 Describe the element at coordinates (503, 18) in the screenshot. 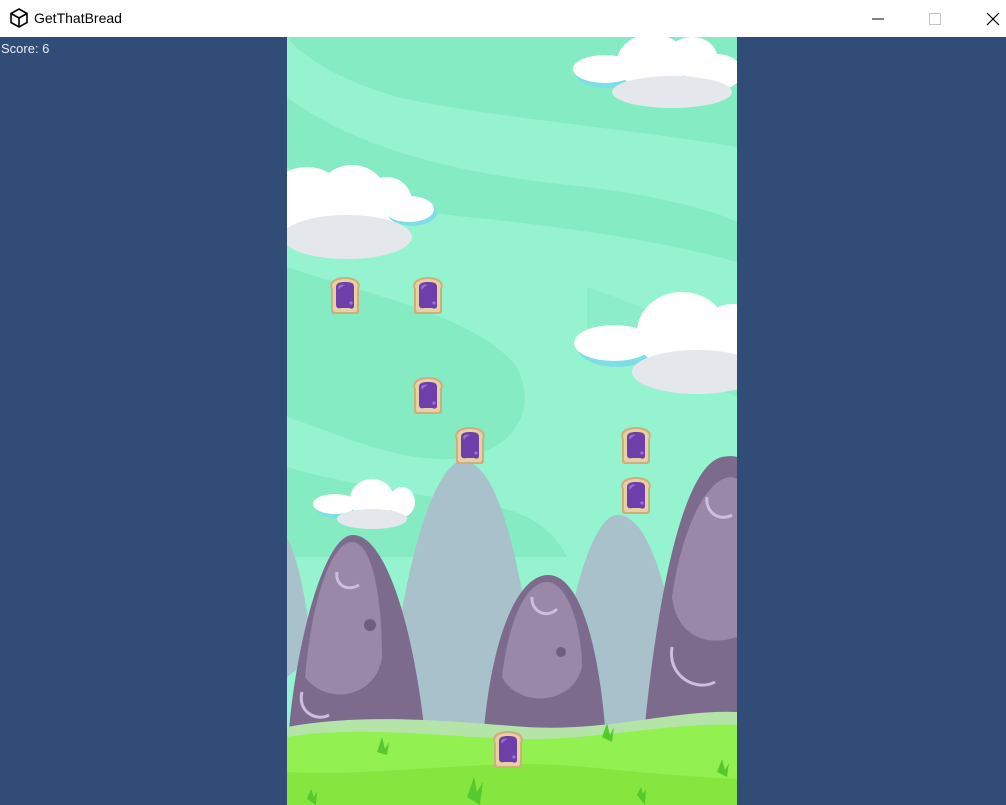

I see `title-bar: GetThatBread` at that location.